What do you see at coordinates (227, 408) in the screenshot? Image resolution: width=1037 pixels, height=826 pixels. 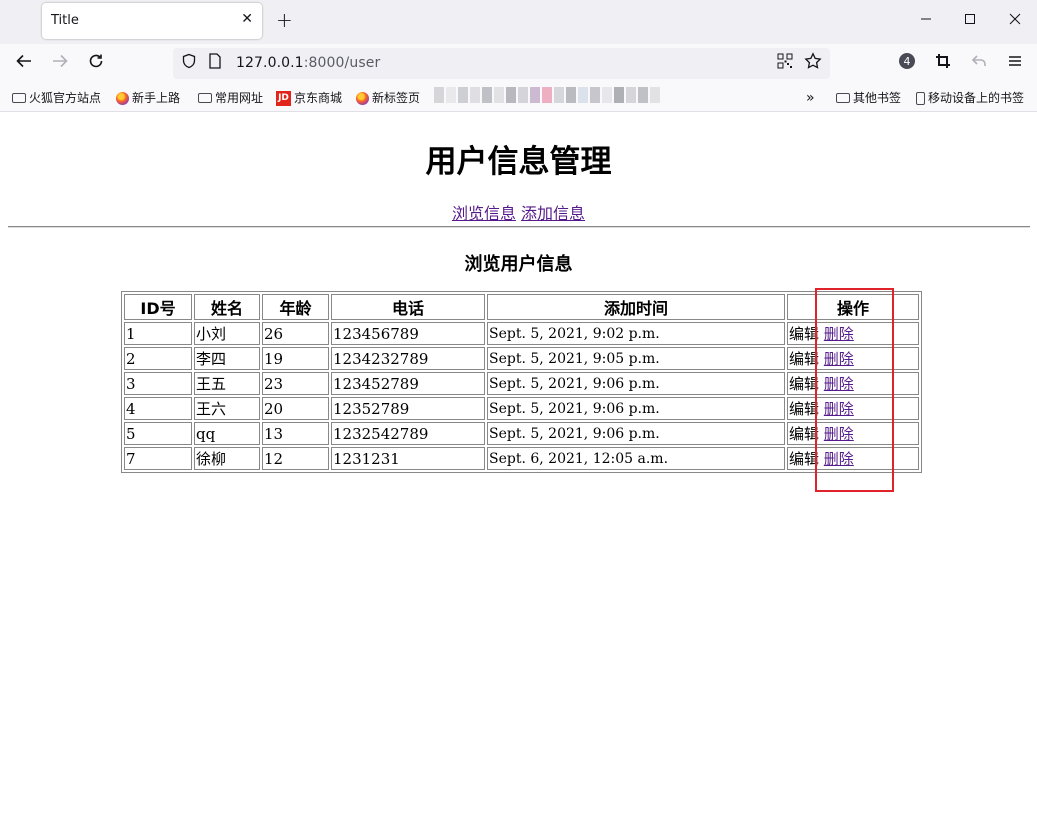 I see `cell-name: 王六` at bounding box center [227, 408].